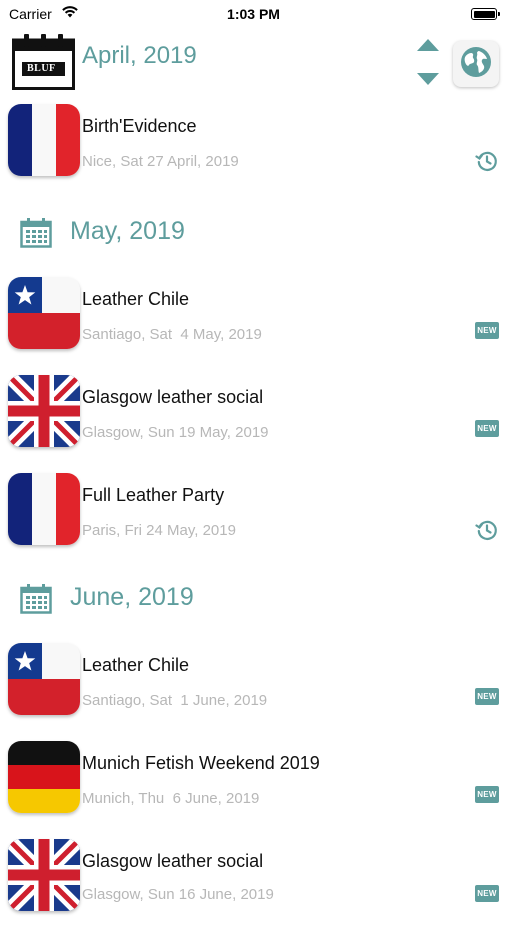  What do you see at coordinates (41, 68) in the screenshot?
I see `bluf-logo-text: BLUF` at bounding box center [41, 68].